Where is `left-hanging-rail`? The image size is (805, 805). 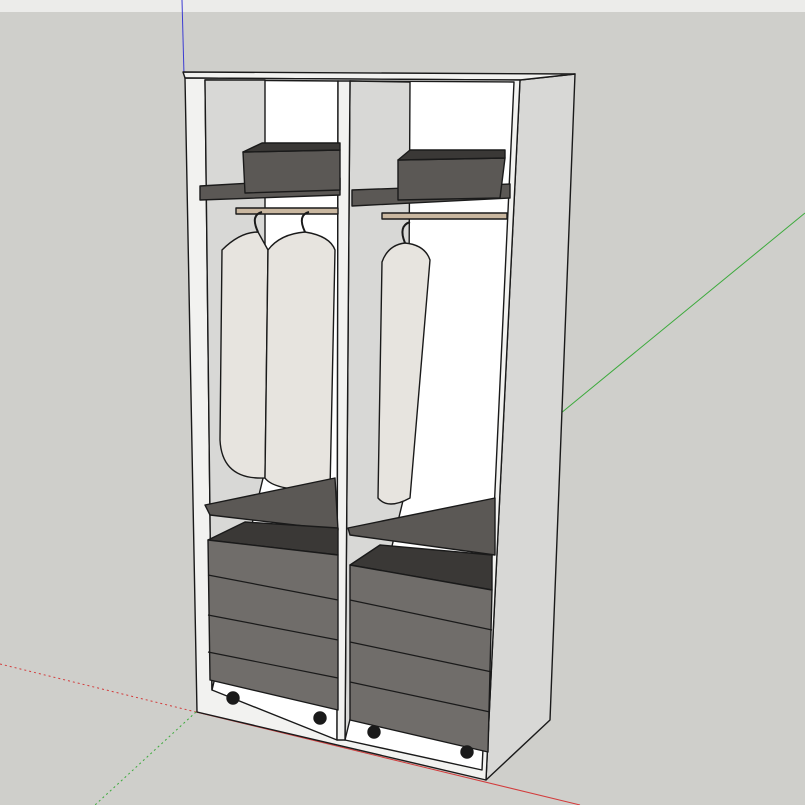
left-hanging-rail is located at coordinates (287, 211).